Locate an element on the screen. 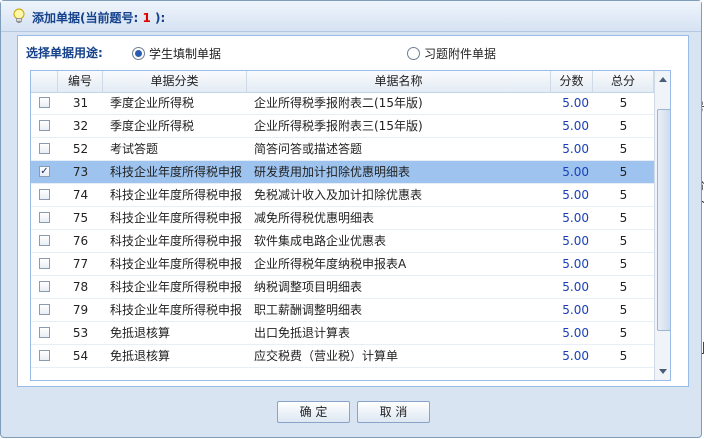  cell-name: 简答问答或描述答题 is located at coordinates (308, 149).